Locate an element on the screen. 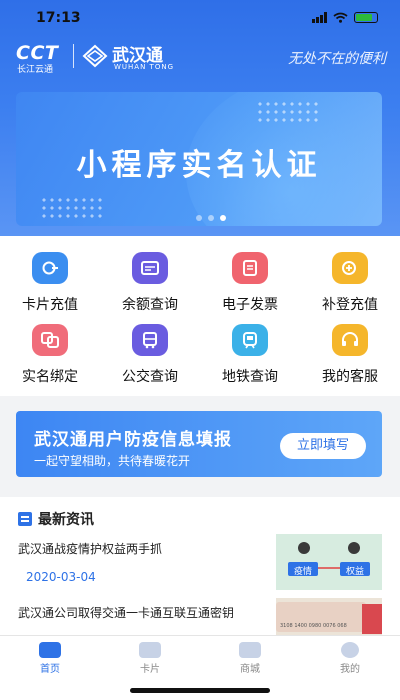 Image resolution: width=400 pixels, height=700 pixels. banner-pager is located at coordinates (211, 218).